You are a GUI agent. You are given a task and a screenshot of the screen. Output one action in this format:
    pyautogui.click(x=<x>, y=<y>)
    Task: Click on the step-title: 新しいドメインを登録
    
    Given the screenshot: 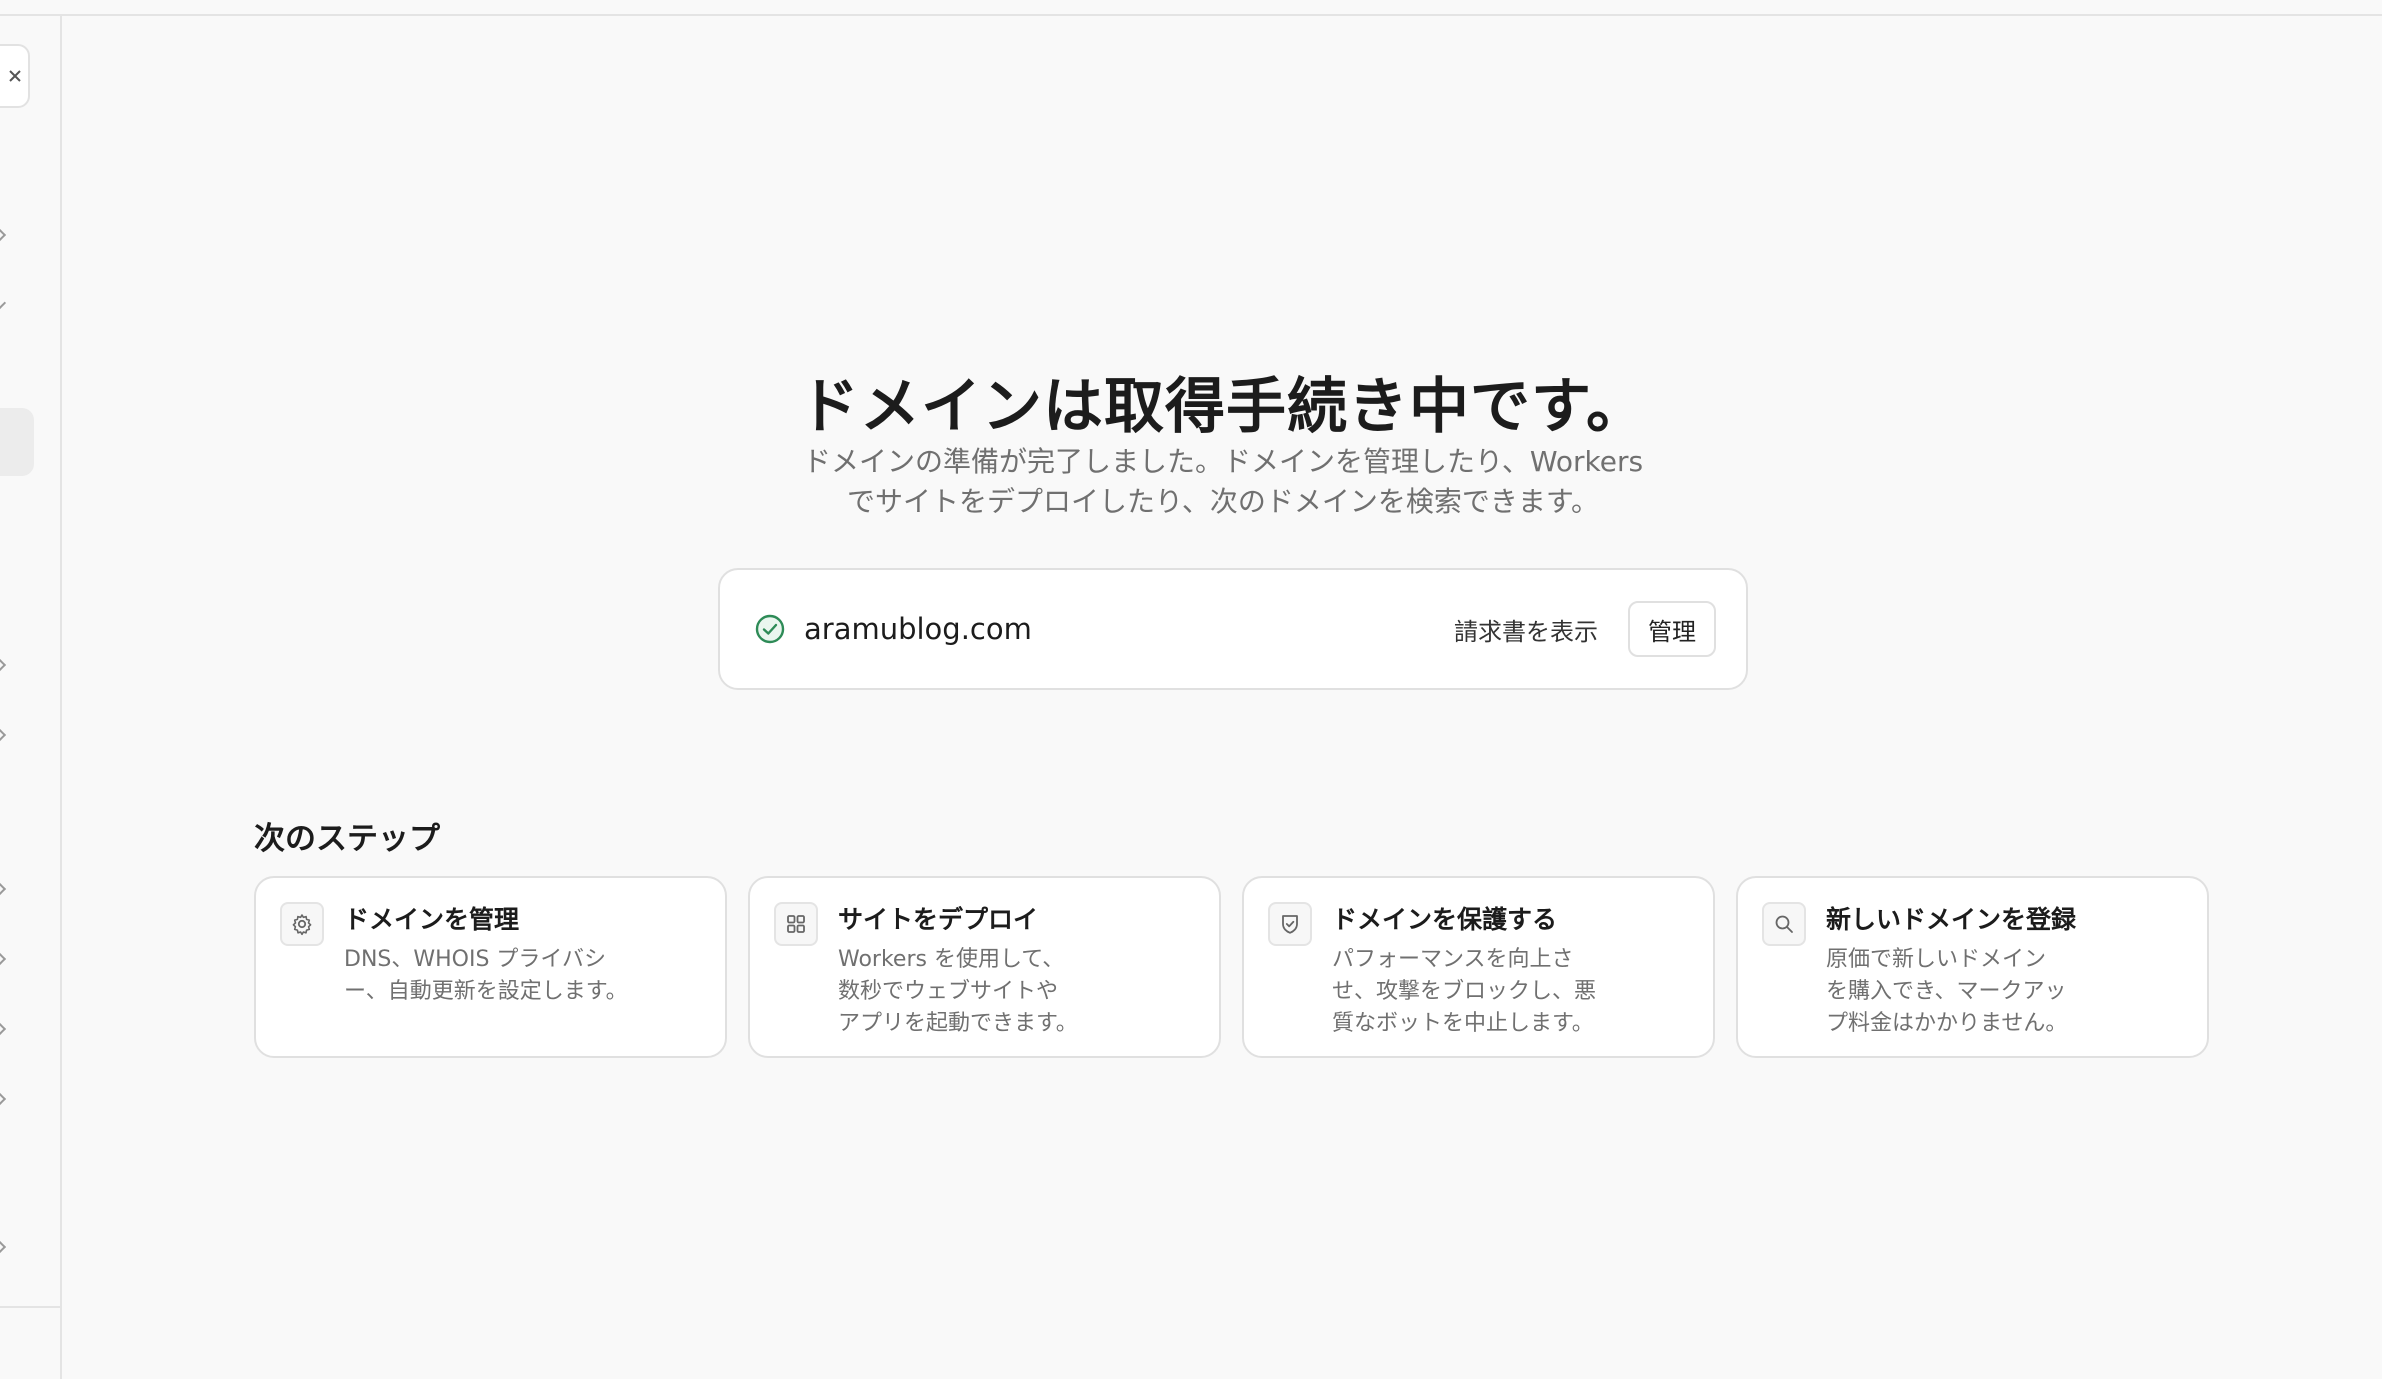 What is the action you would take?
    pyautogui.click(x=1951, y=919)
    